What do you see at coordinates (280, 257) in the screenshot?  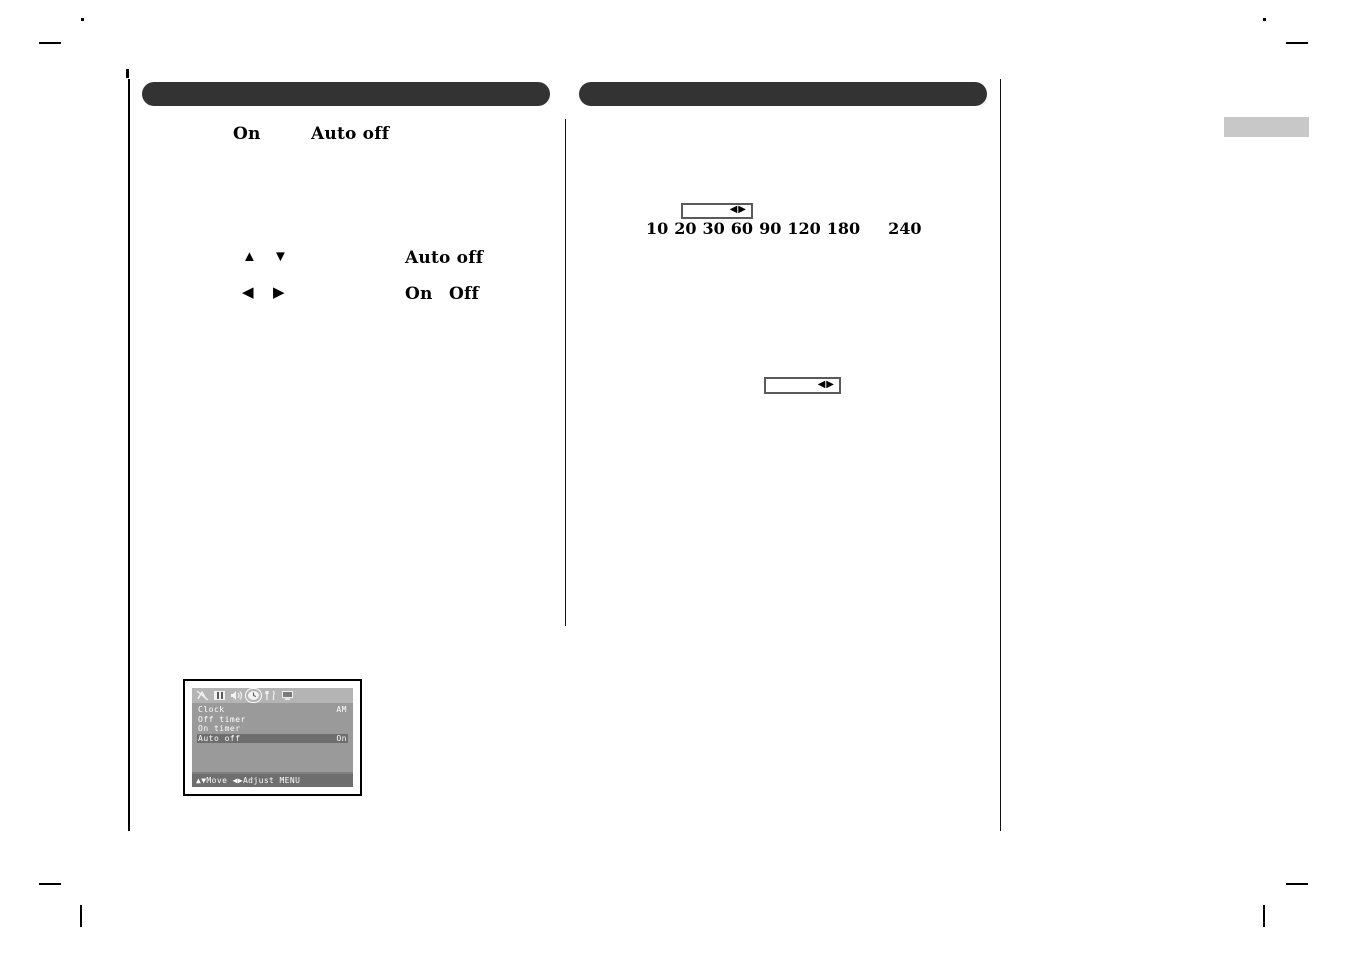 I see `down-arrow-icon: ▼` at bounding box center [280, 257].